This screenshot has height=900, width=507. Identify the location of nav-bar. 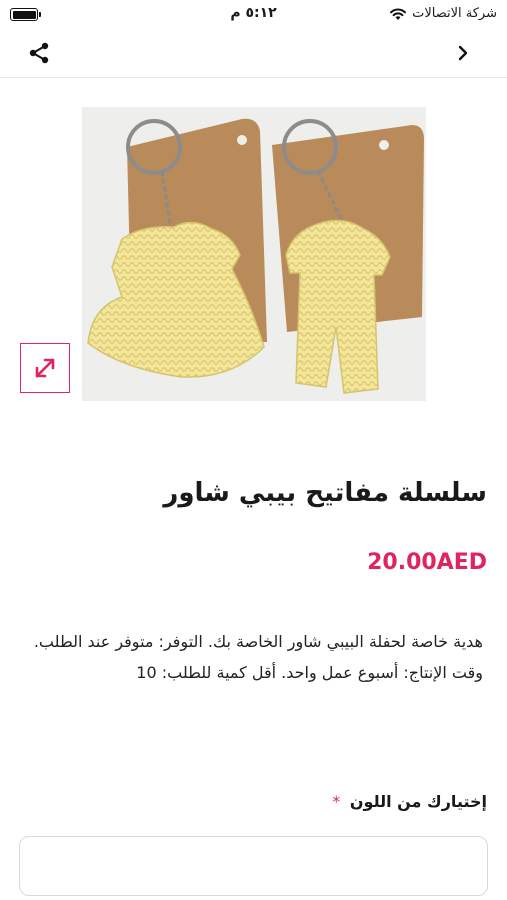
(253, 53).